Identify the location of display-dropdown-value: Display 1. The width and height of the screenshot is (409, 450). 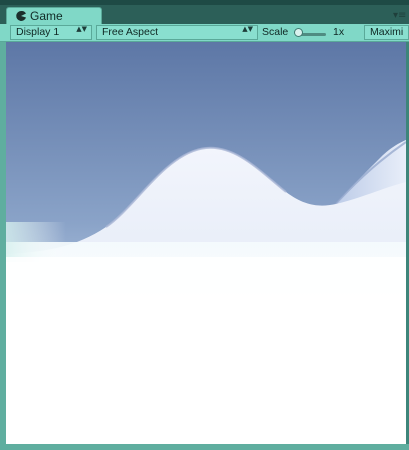
(38, 32).